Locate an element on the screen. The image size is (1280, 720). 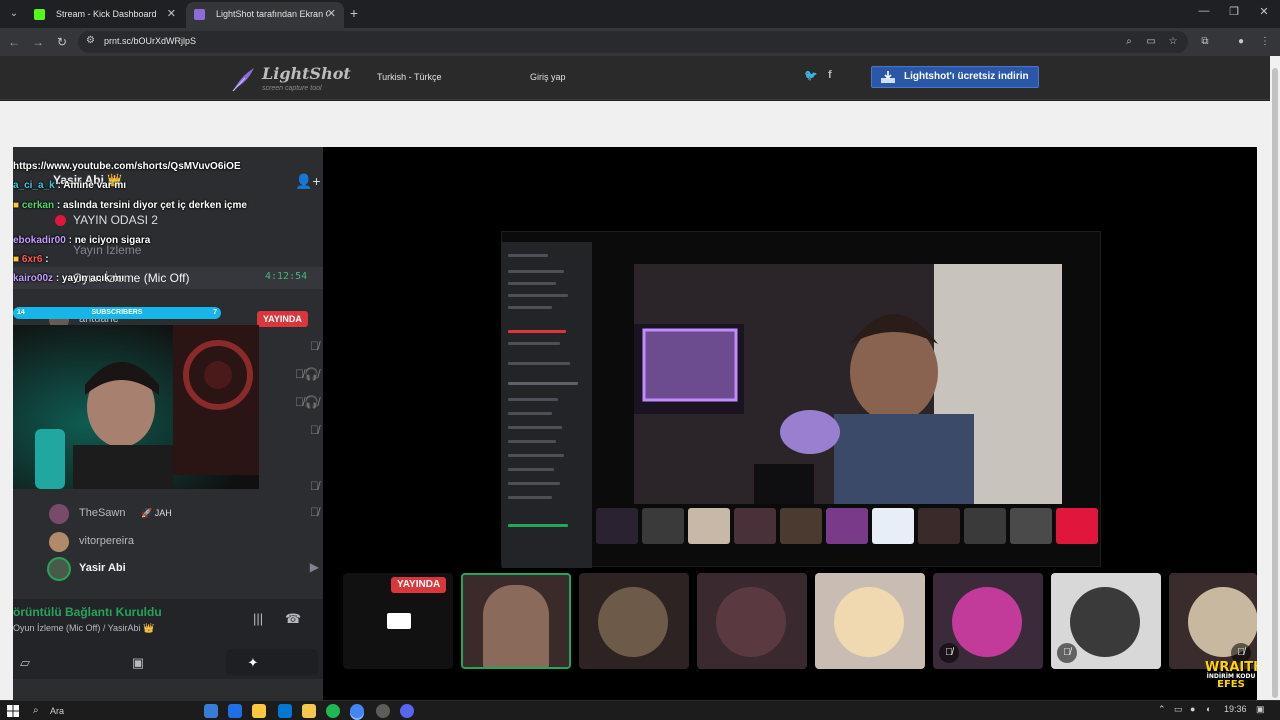
new-tab-button: + is located at coordinates (354, 13).